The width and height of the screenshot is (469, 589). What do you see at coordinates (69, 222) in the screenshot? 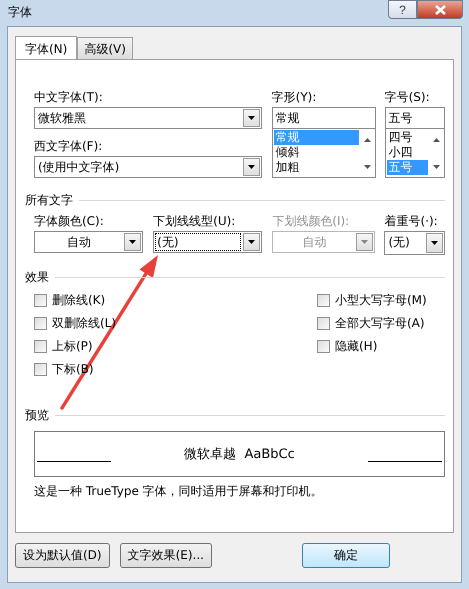
I see `field-label: 字体颜色(C):` at bounding box center [69, 222].